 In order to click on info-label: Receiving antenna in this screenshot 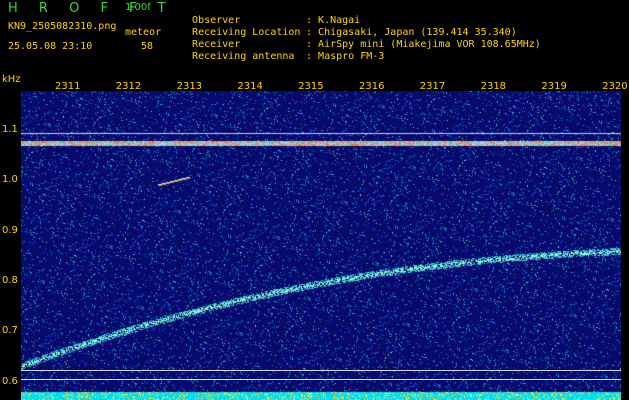, I will do `click(243, 56)`.